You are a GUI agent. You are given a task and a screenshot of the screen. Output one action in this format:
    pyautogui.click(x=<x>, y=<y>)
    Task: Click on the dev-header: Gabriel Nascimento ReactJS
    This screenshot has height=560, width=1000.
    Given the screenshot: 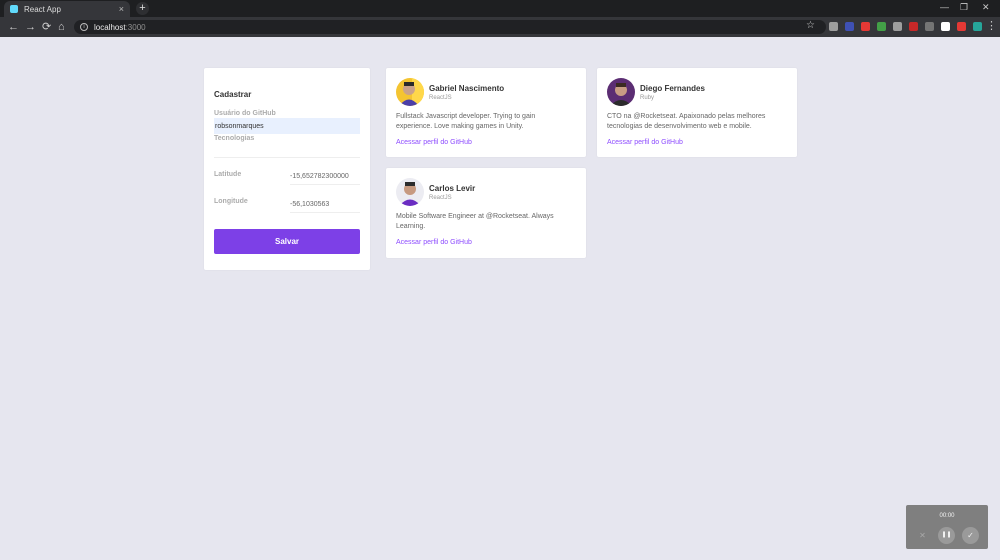 What is the action you would take?
    pyautogui.click(x=486, y=92)
    